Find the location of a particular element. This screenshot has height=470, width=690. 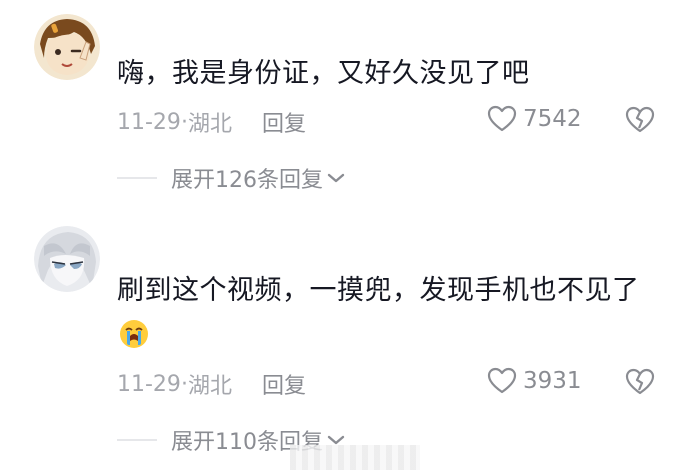

crying-emoji-icon is located at coordinates (134, 341).